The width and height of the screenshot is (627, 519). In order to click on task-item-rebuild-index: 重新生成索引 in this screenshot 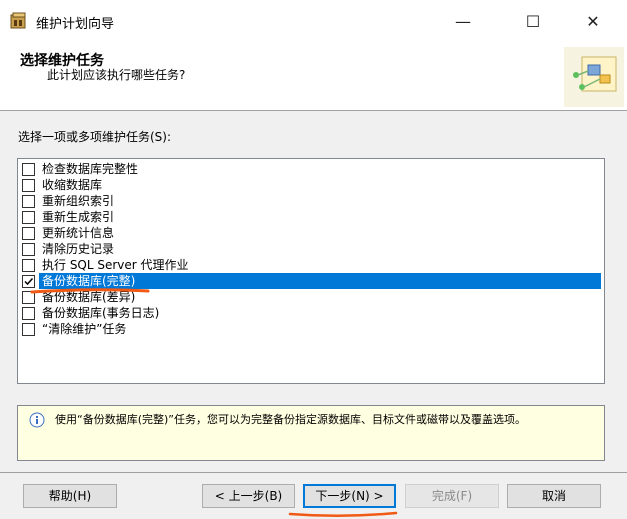, I will do `click(311, 217)`.